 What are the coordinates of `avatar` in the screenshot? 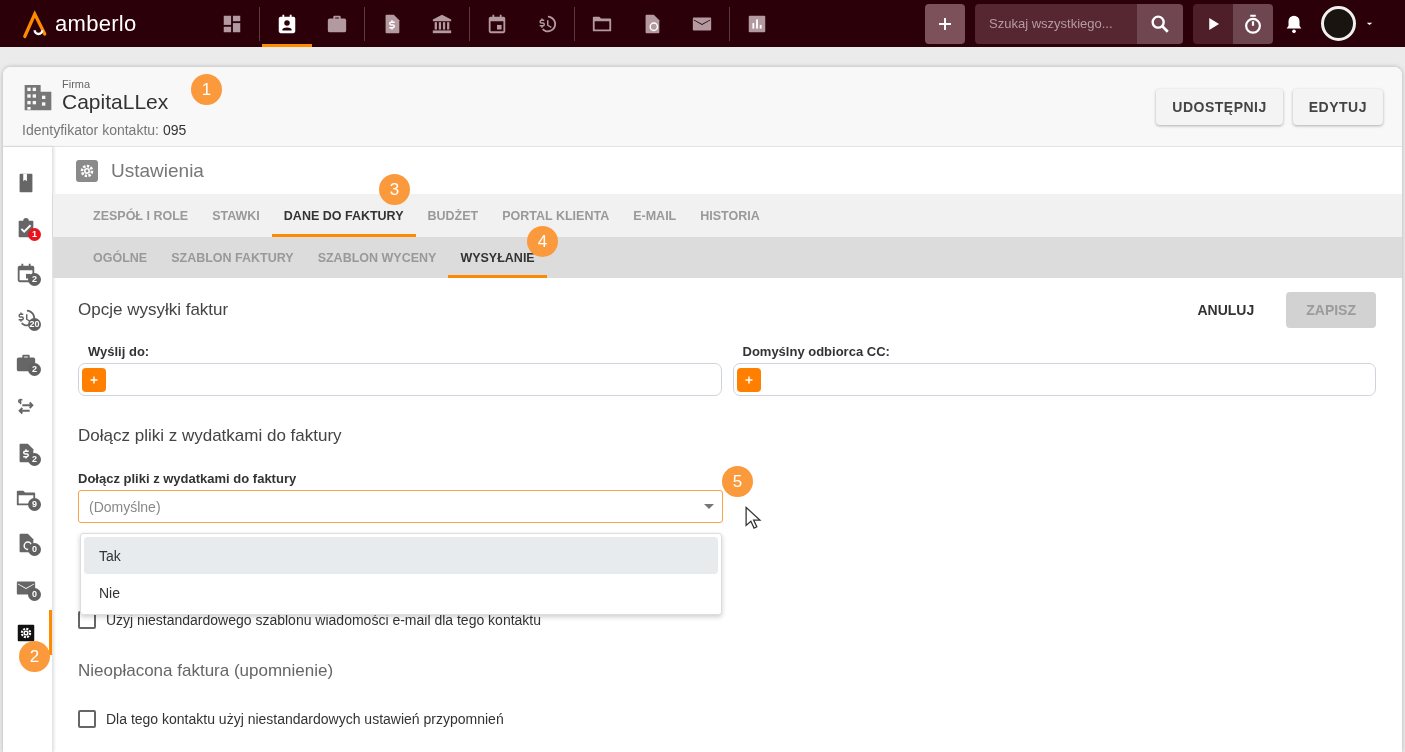 It's located at (1338, 23).